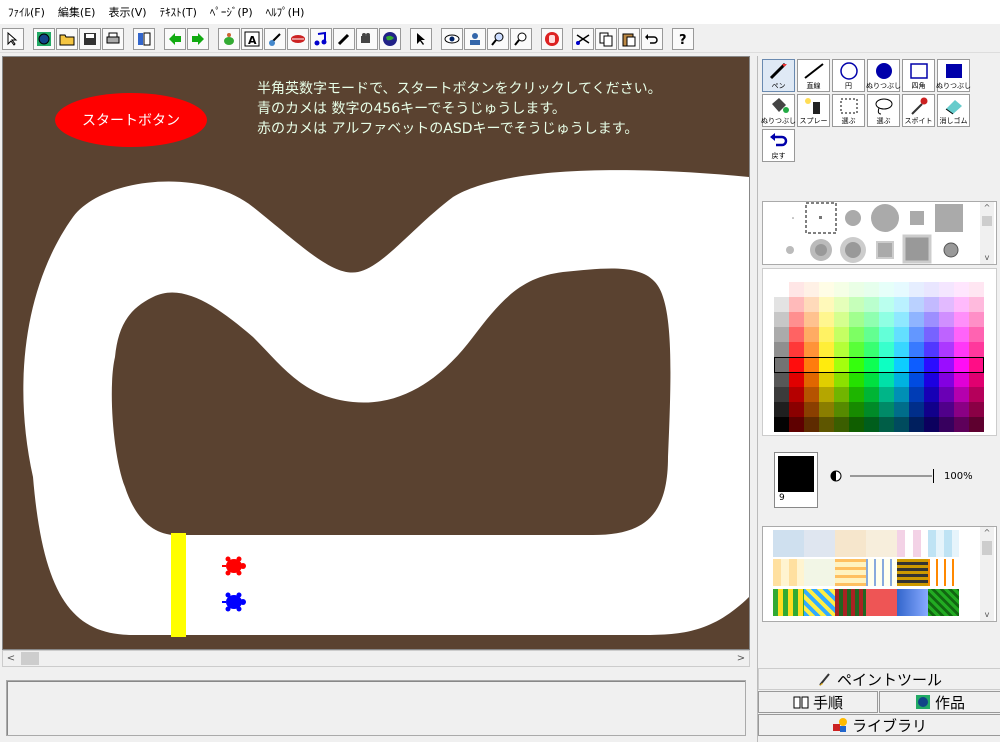  Describe the element at coordinates (778, 75) in the screenshot. I see `tool-pen: ペン` at that location.